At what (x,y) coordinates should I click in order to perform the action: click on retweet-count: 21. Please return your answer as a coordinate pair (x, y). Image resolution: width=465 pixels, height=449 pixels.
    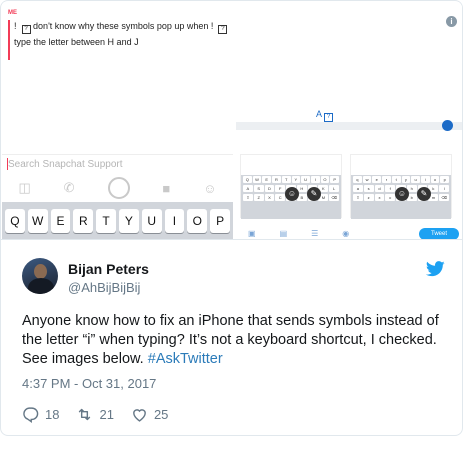
    Looking at the image, I should click on (106, 414).